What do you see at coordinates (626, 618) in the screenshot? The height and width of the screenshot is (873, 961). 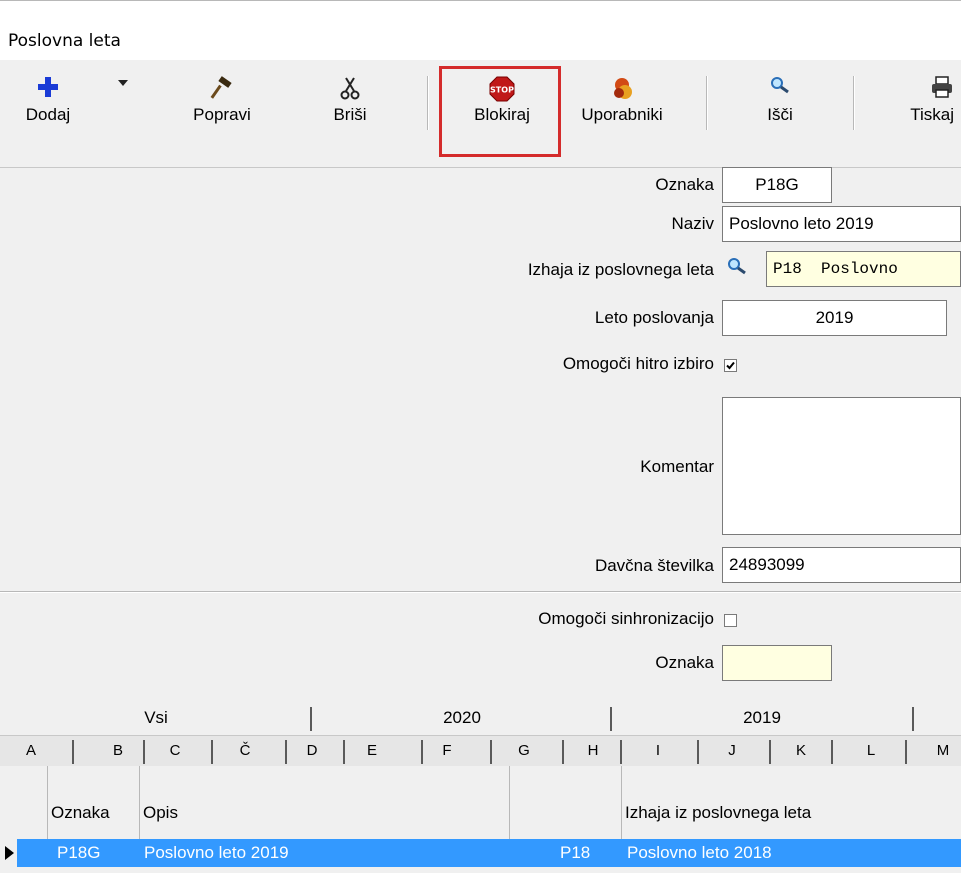 I see `sync-label: Omogoči sinhronizacijo` at bounding box center [626, 618].